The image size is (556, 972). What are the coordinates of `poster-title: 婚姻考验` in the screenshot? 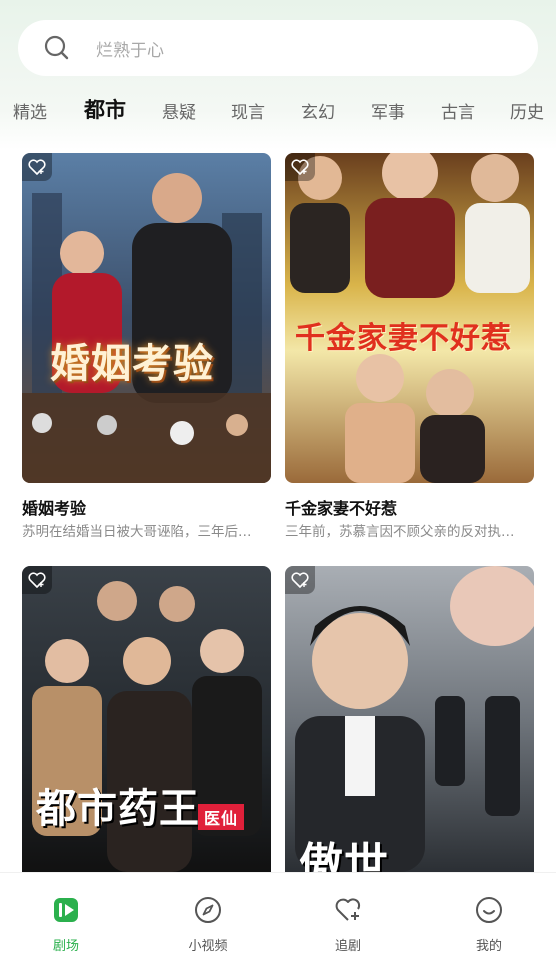 It's located at (132, 363).